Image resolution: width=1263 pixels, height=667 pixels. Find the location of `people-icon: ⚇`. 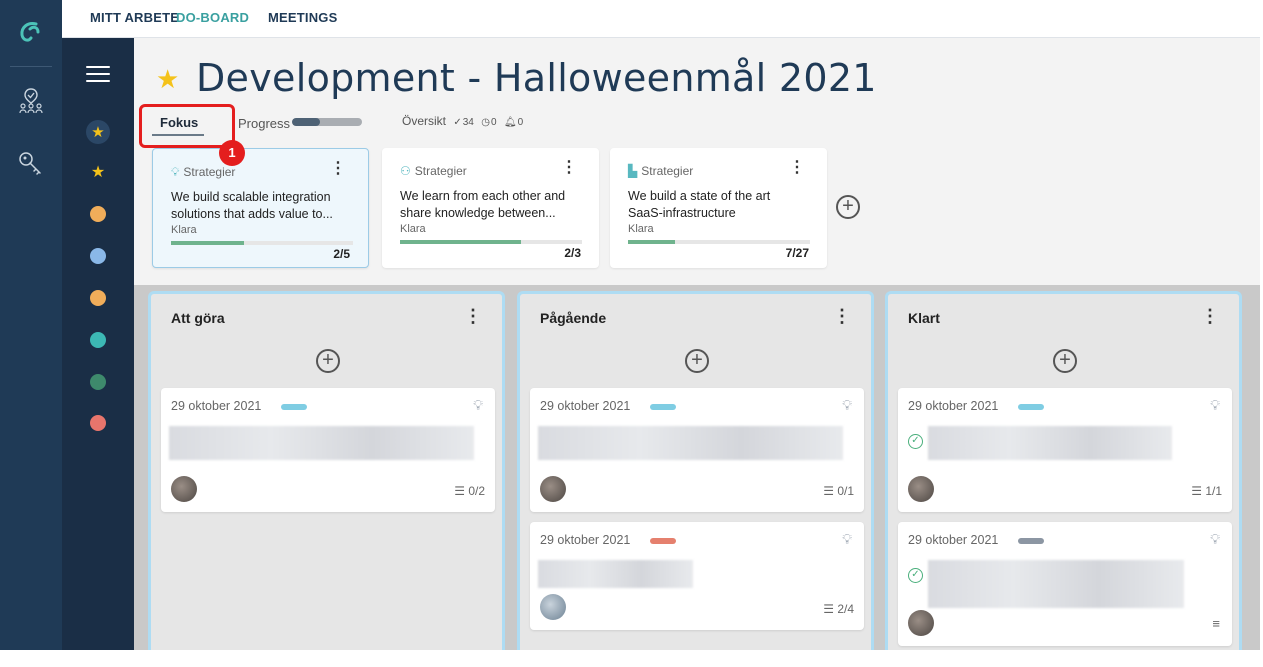

people-icon: ⚇ is located at coordinates (405, 171).